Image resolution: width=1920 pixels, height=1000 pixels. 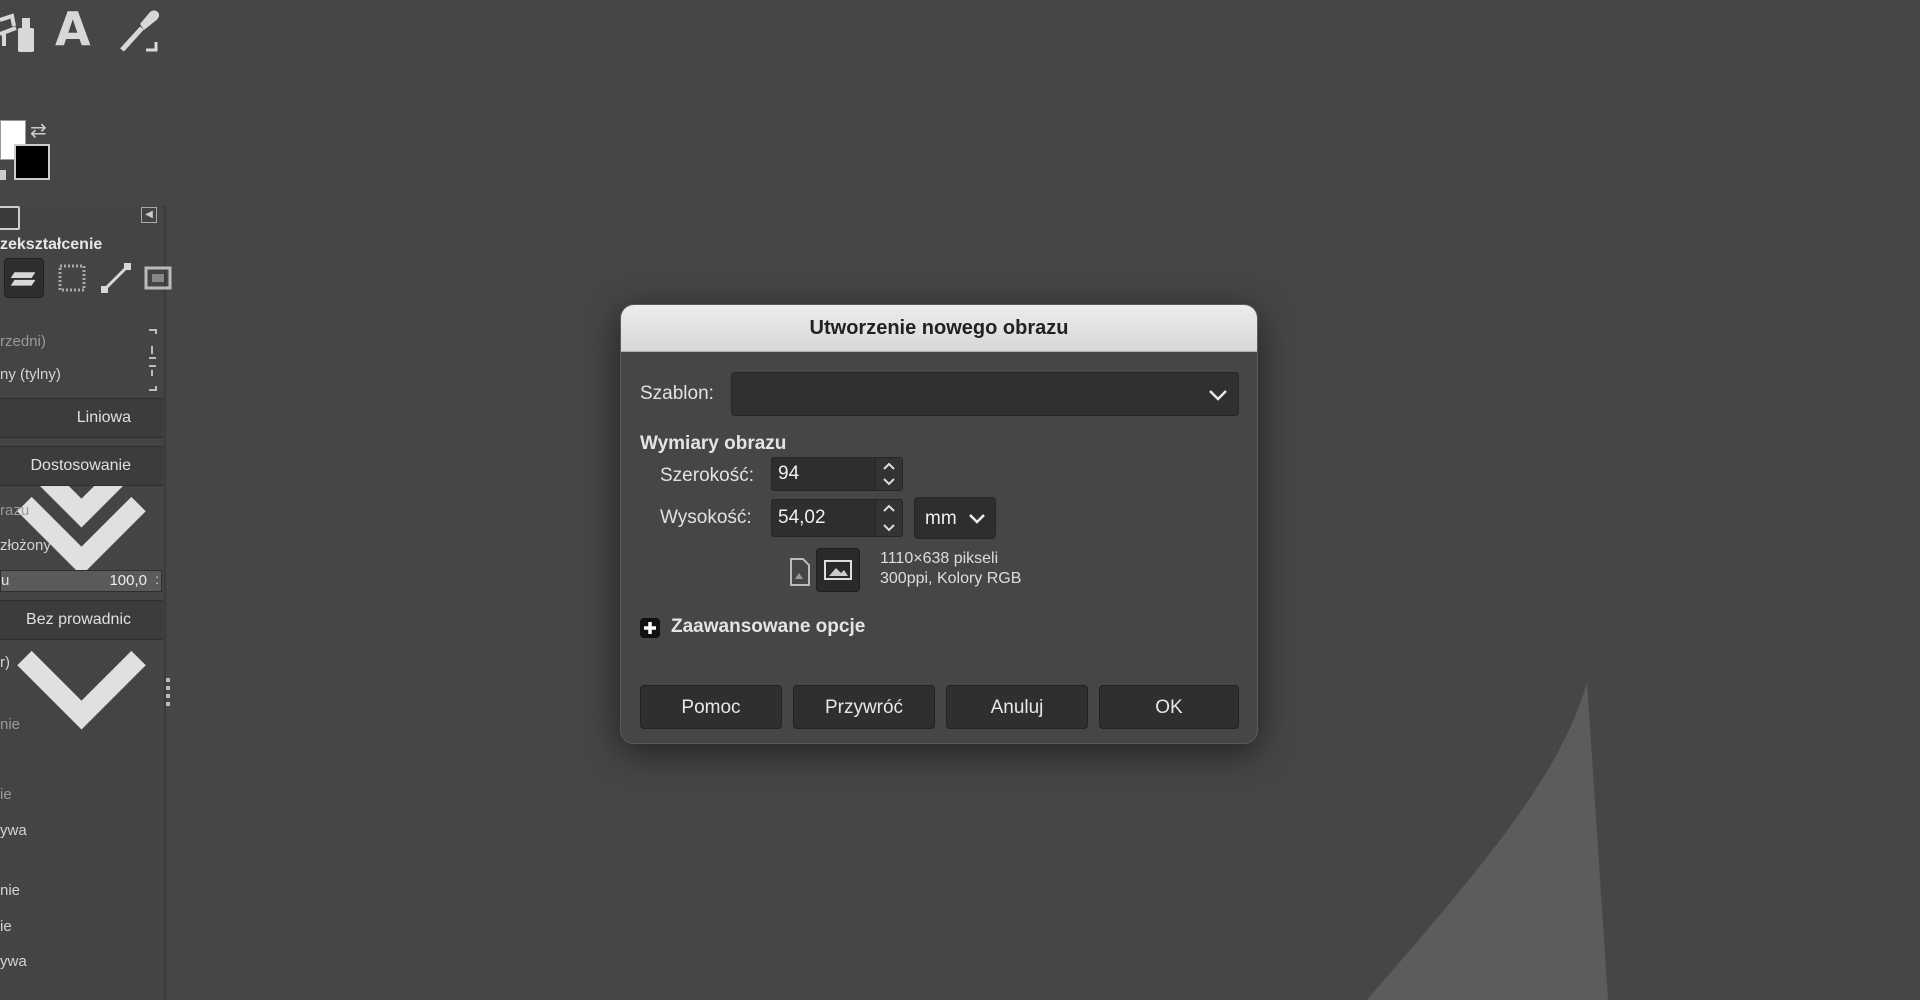 What do you see at coordinates (713, 443) in the screenshot?
I see `image-size-heading: Wymiary obrazu` at bounding box center [713, 443].